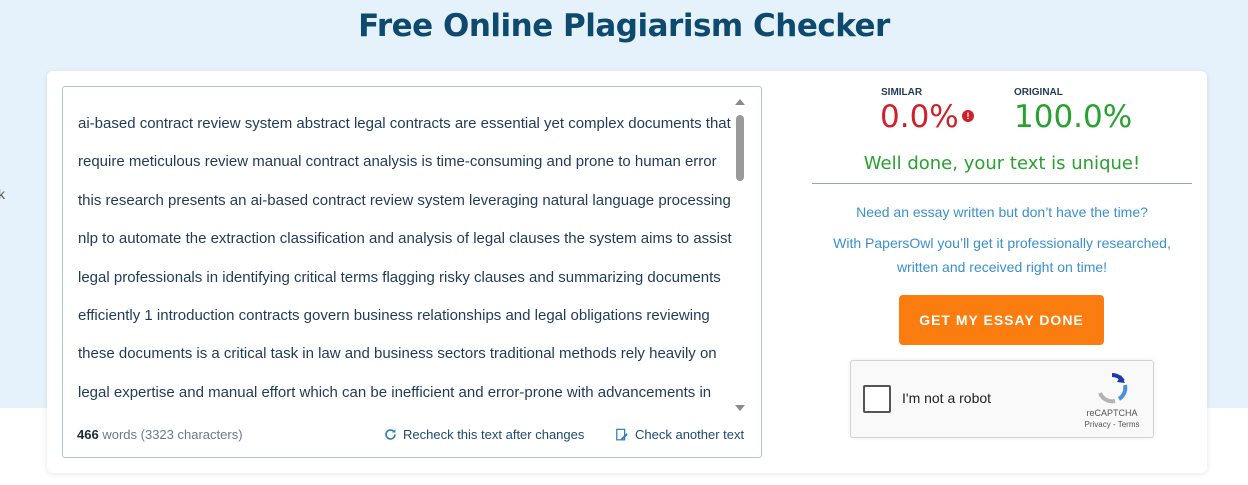  I want to click on char-count: 3323, so click(159, 434).